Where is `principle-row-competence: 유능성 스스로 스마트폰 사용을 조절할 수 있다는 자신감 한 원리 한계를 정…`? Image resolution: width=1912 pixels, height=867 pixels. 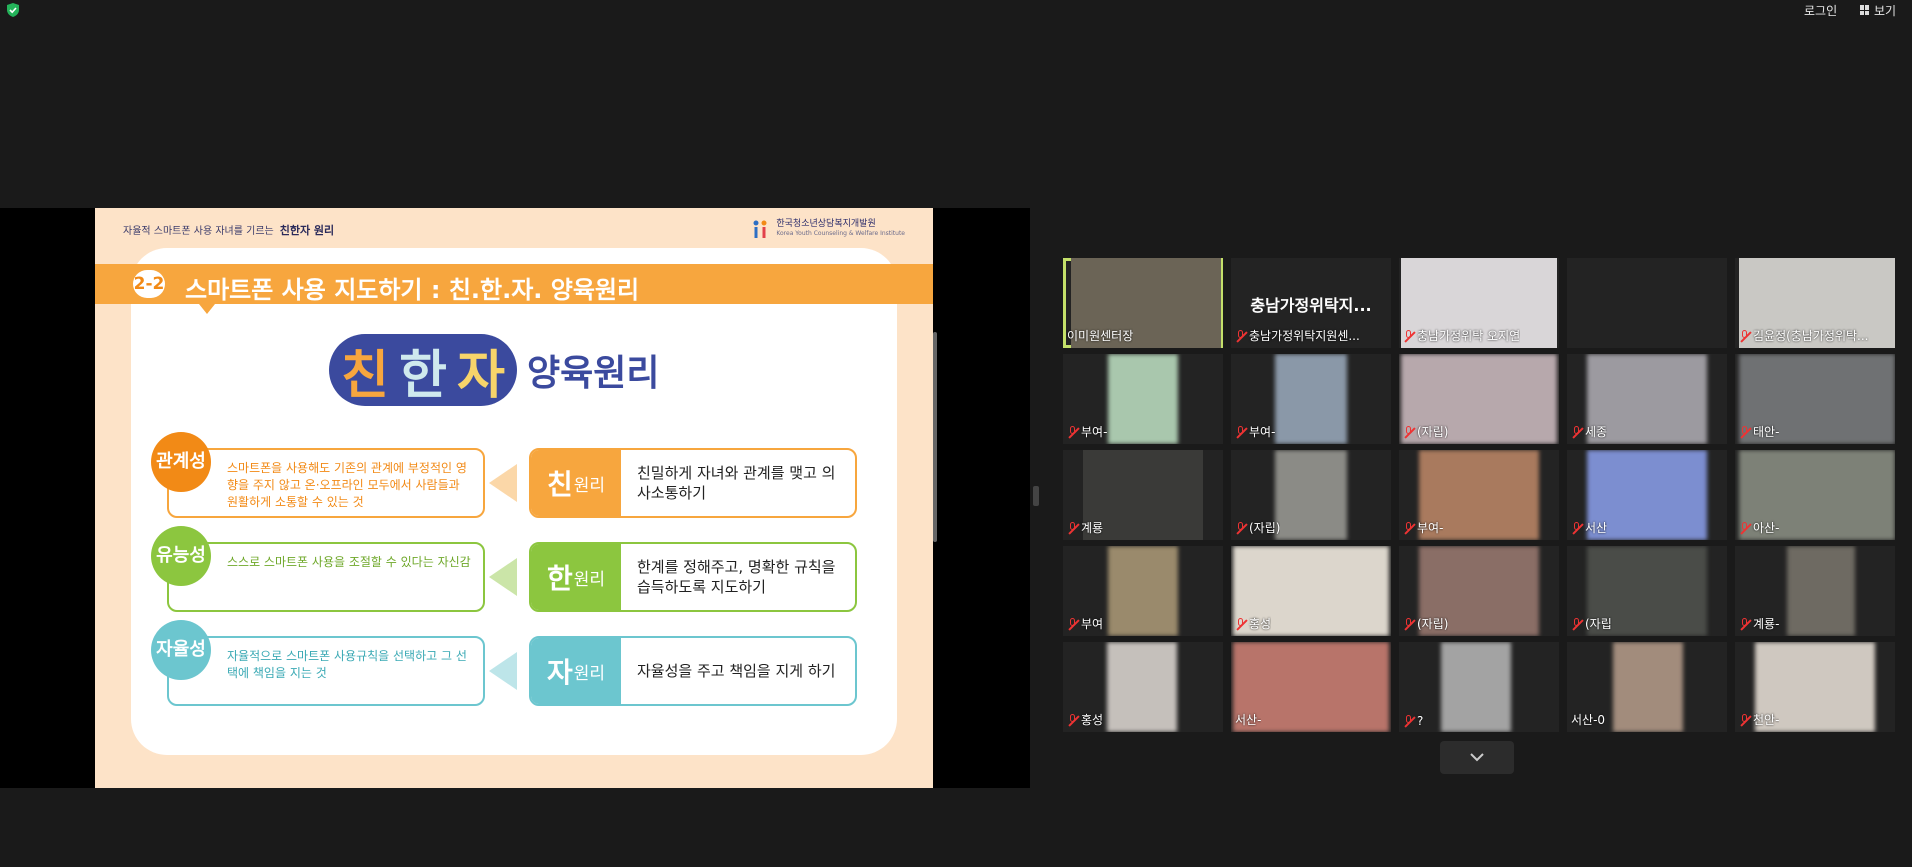 principle-row-competence: 유능성 스스로 스마트폰 사용을 조절할 수 있다는 자신감 한 원리 한계를 정… is located at coordinates (511, 569).